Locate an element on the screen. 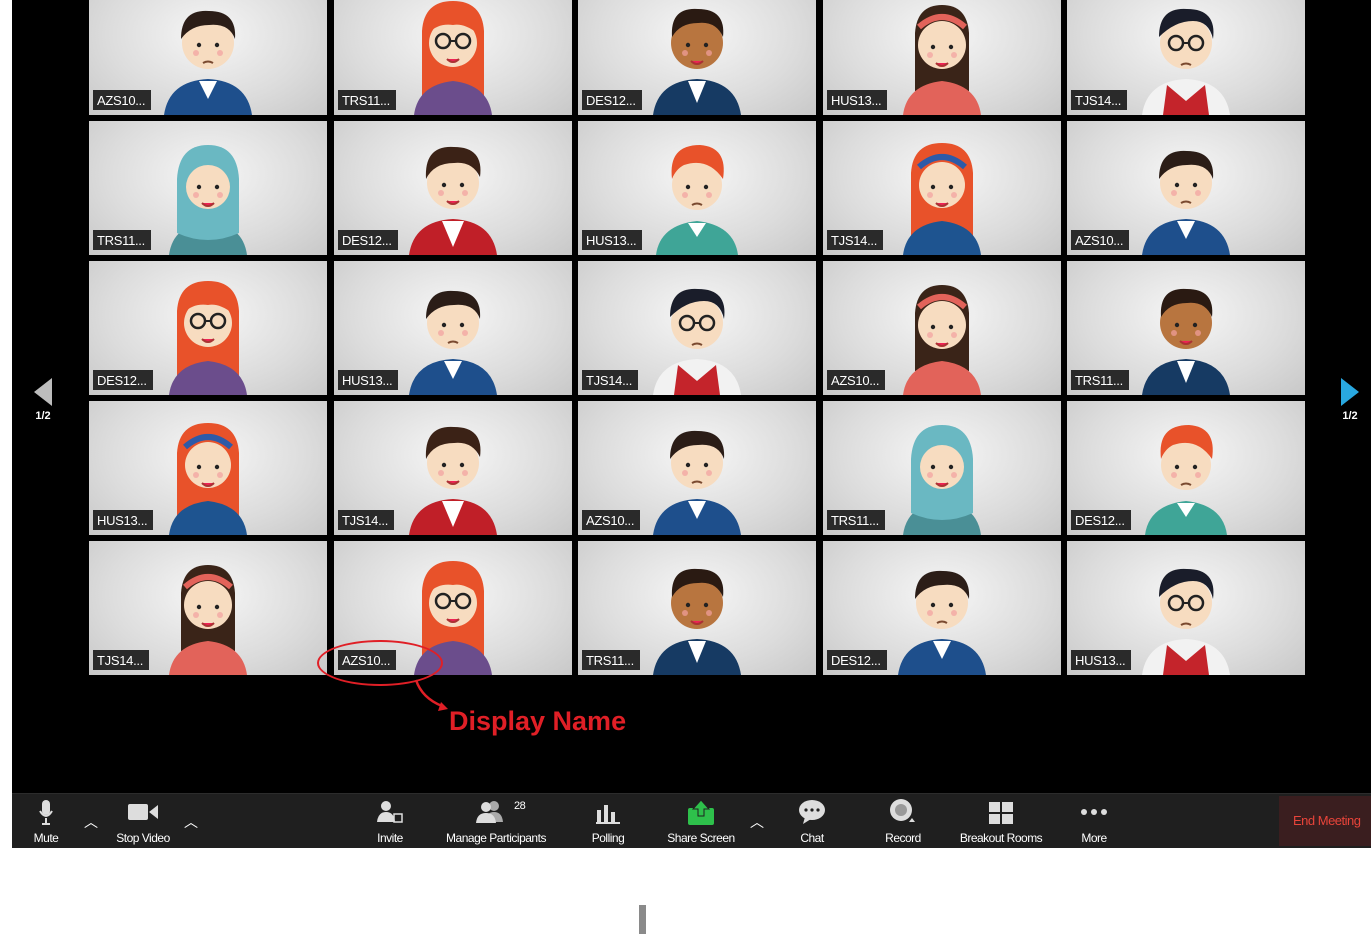 The height and width of the screenshot is (934, 1371). more-button: More is located at coordinates (1094, 821).